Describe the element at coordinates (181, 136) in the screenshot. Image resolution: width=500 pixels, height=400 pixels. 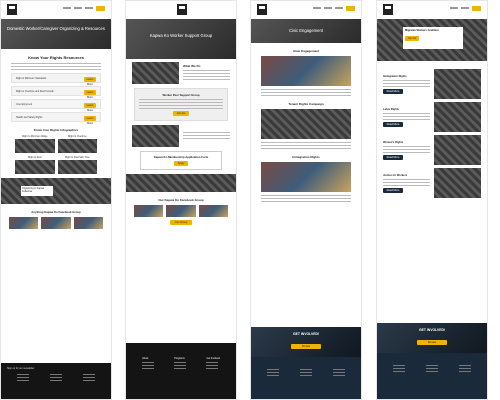
I see `peer-support` at that location.